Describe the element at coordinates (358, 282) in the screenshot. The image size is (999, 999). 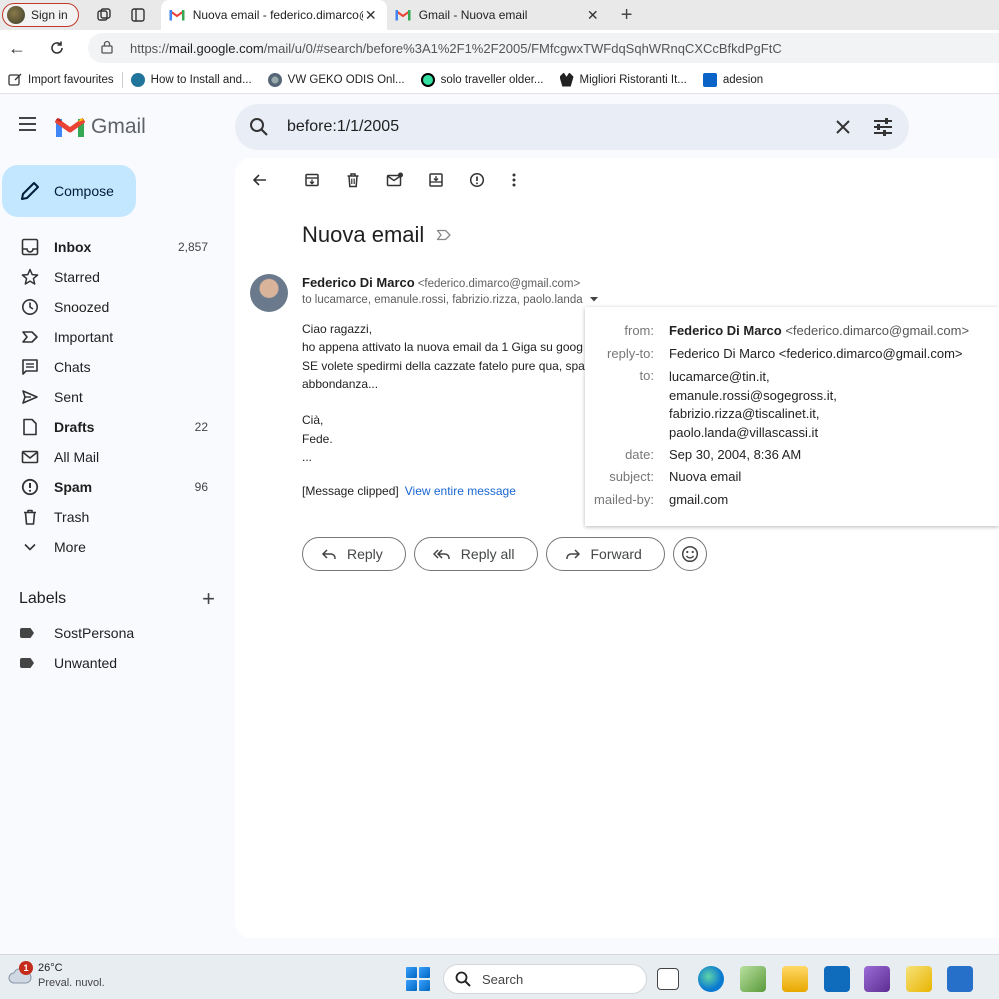
I see `sender-name: Federico Di Marco` at that location.